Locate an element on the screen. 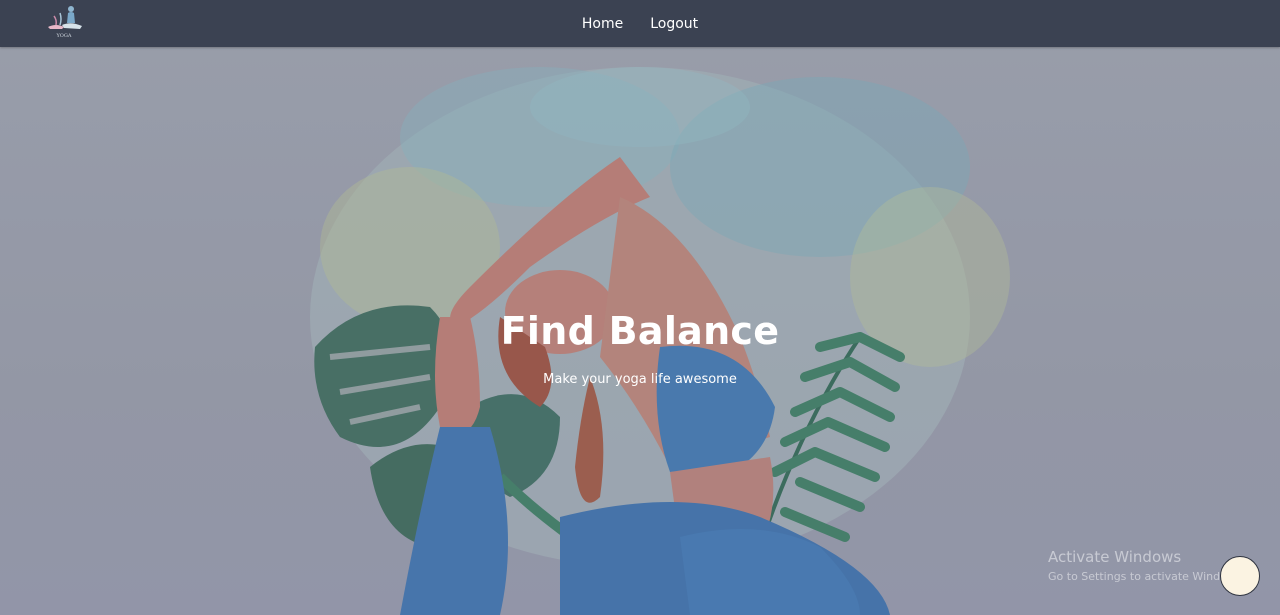 The height and width of the screenshot is (615, 1280). nav-links: Home Logout is located at coordinates (640, 23).